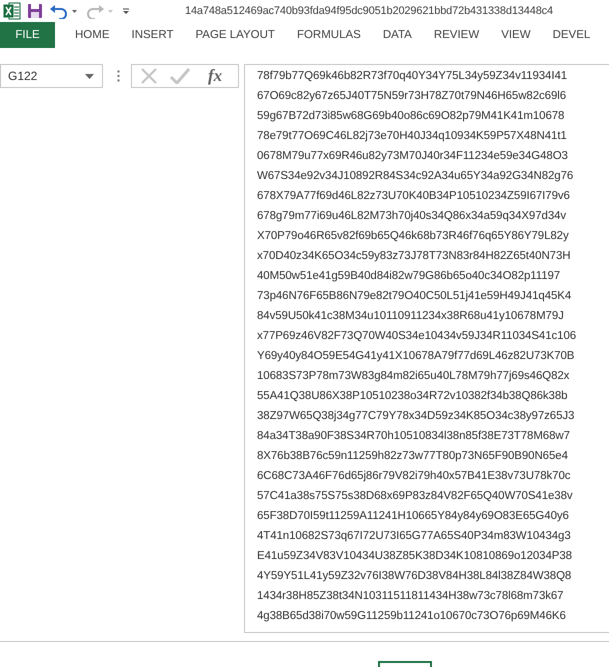  What do you see at coordinates (413, 516) in the screenshot?
I see `formula-text-line: 65F38D70I59t11259A11241H10665Y84y84y69O83E65G40y6` at bounding box center [413, 516].